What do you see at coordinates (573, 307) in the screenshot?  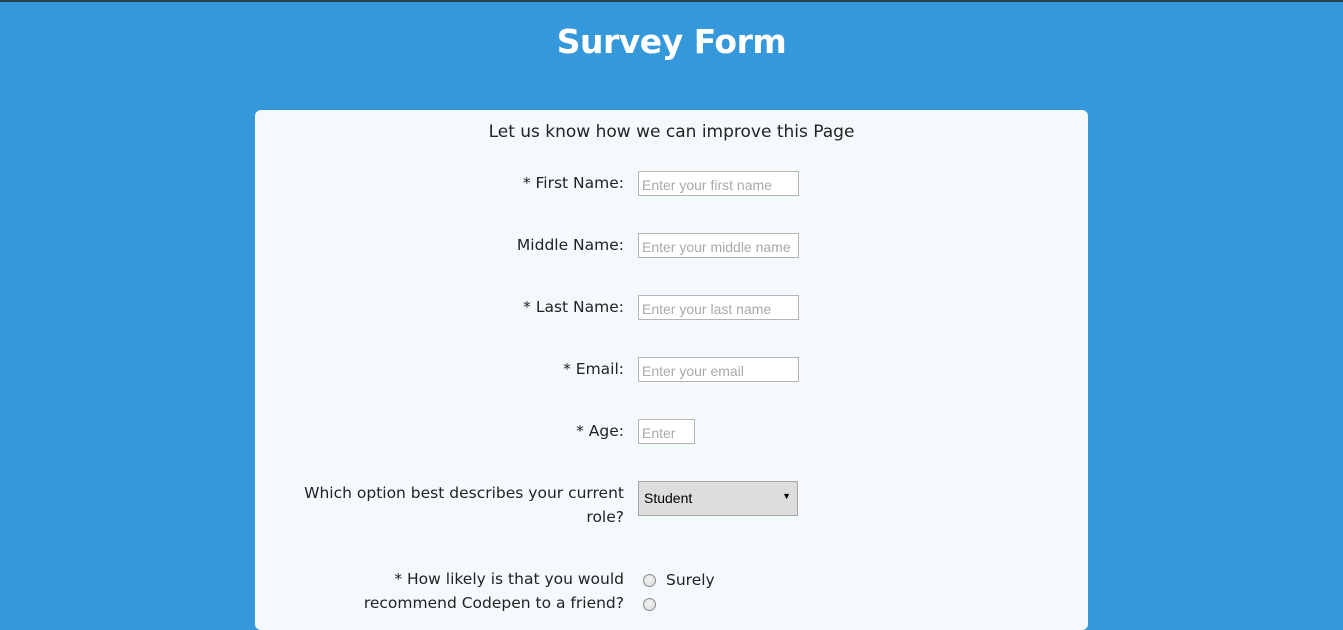 I see `last-name-label: * Last Name:` at bounding box center [573, 307].